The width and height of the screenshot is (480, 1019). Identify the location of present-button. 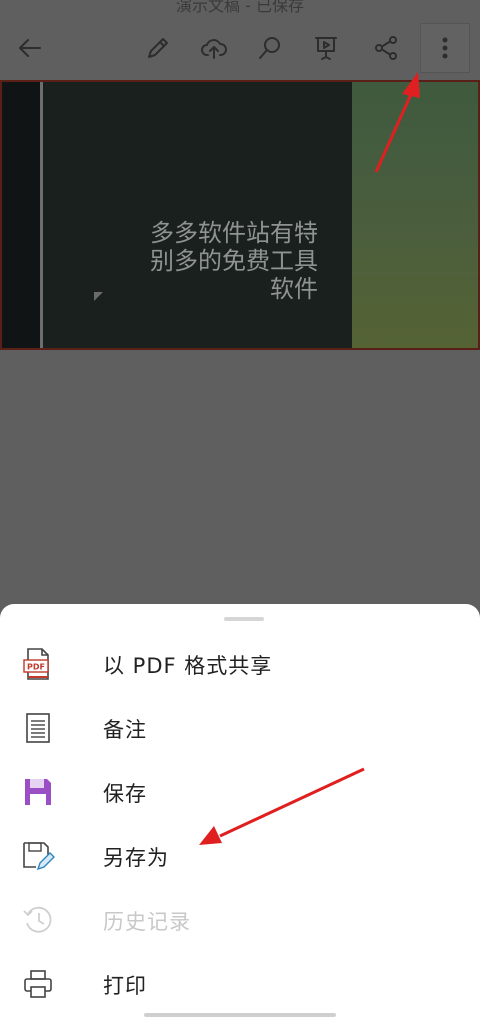
(326, 48).